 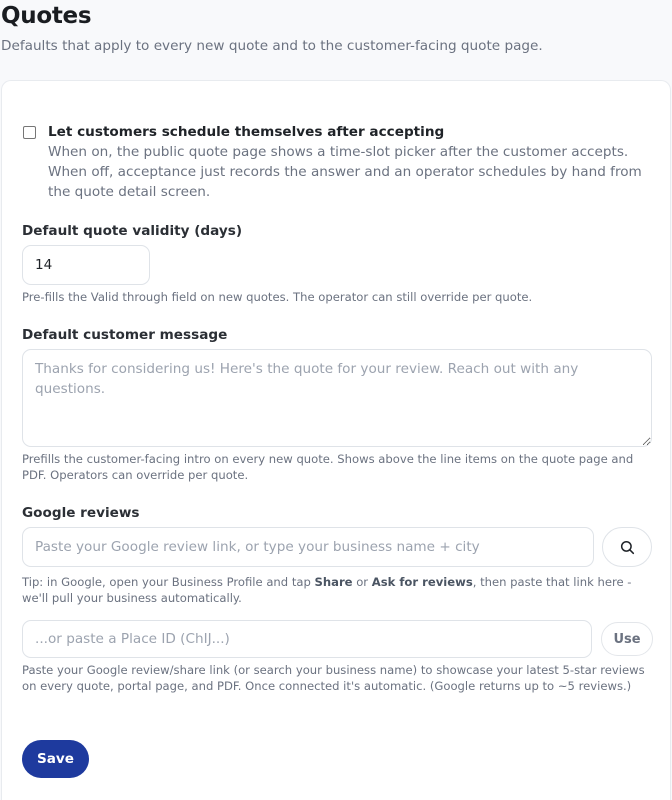 What do you see at coordinates (132, 639) in the screenshot?
I see `place-id-placeholder: ...or paste a Place ID (ChIJ...)` at bounding box center [132, 639].